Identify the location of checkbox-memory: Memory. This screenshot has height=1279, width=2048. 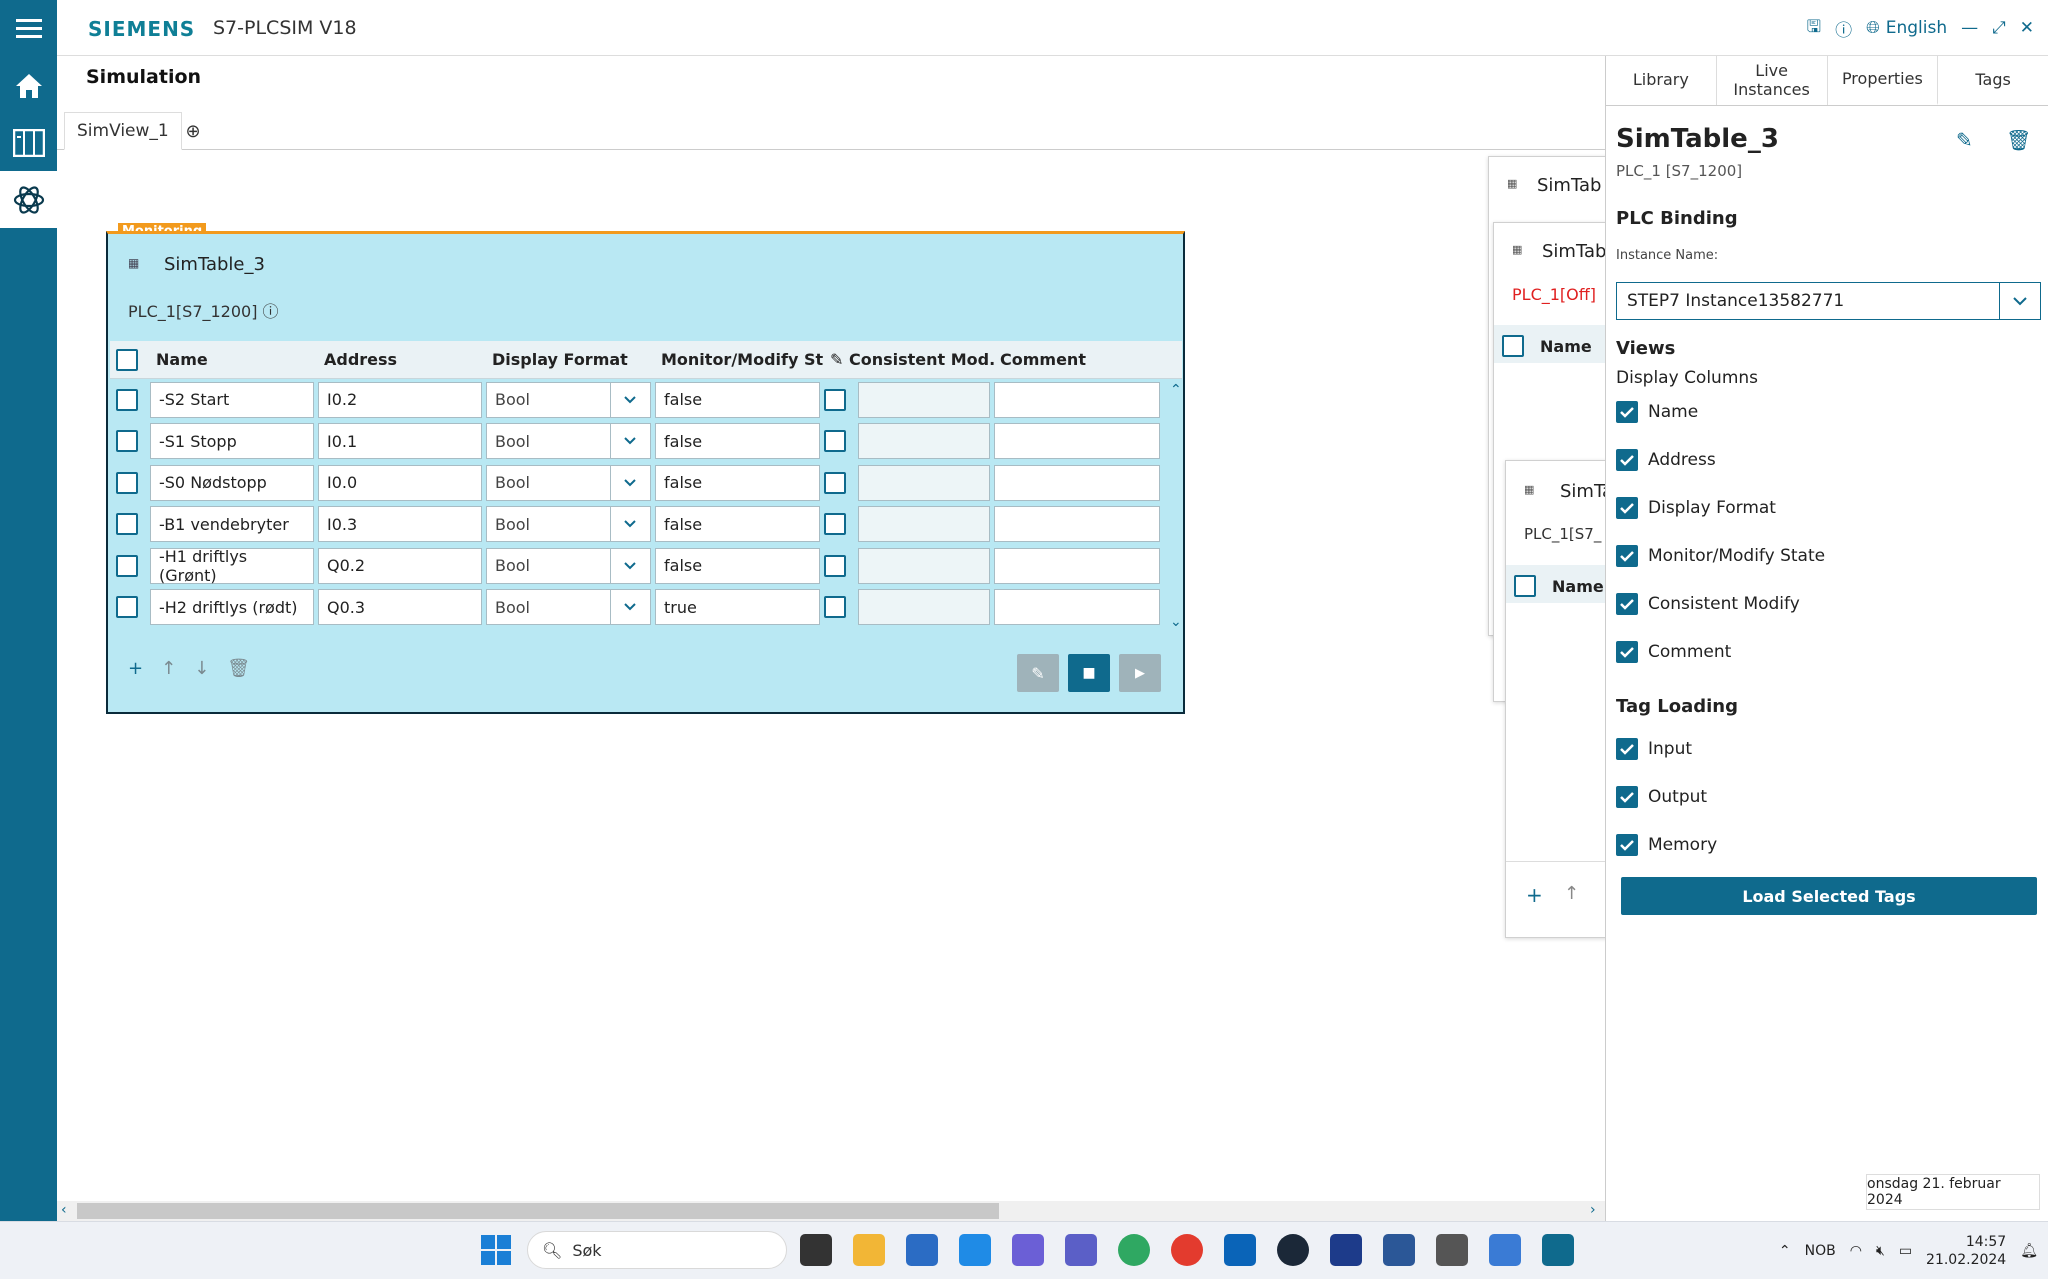
(1666, 845).